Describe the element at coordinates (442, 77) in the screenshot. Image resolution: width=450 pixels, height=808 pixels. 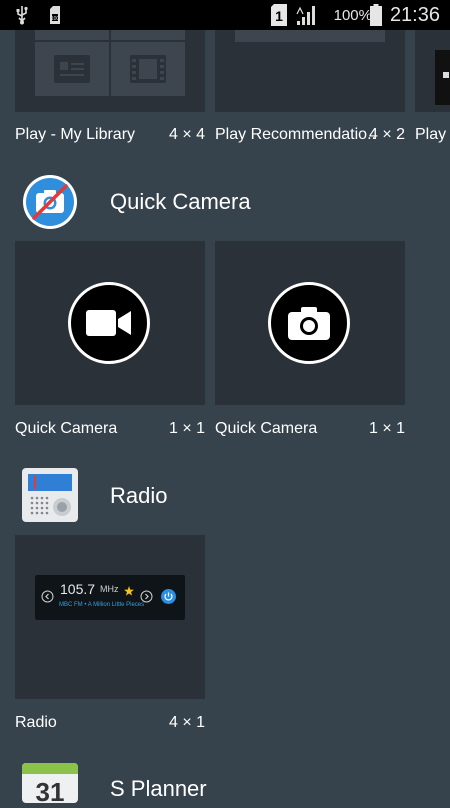
I see `play-widget-preview` at that location.